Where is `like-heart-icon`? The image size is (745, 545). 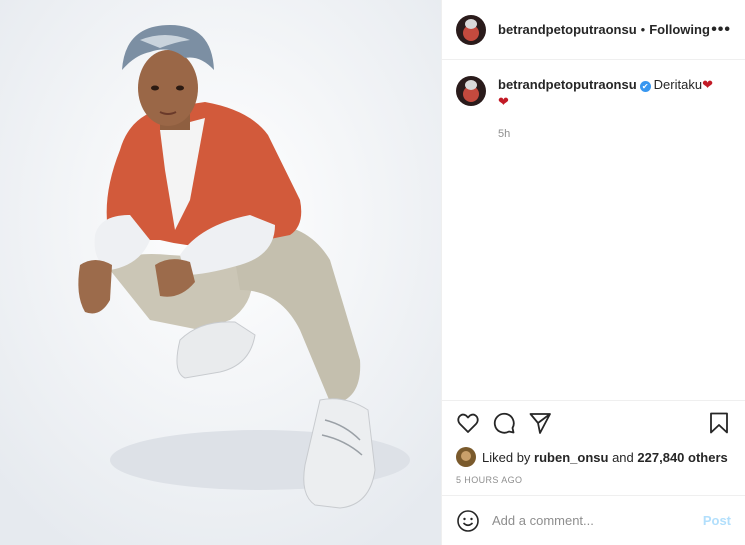 like-heart-icon is located at coordinates (468, 423).